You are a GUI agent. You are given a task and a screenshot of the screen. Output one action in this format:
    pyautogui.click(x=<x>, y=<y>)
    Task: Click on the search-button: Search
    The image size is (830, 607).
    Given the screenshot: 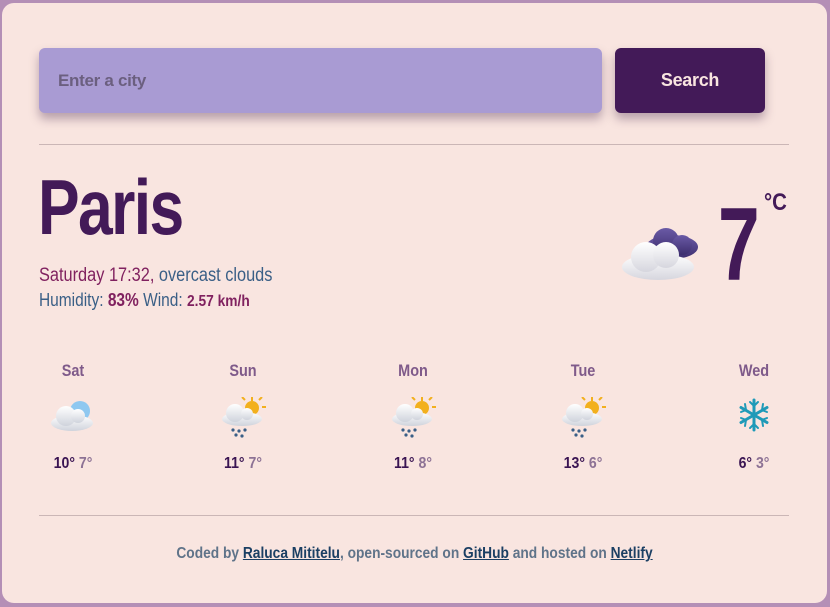 What is the action you would take?
    pyautogui.click(x=690, y=80)
    